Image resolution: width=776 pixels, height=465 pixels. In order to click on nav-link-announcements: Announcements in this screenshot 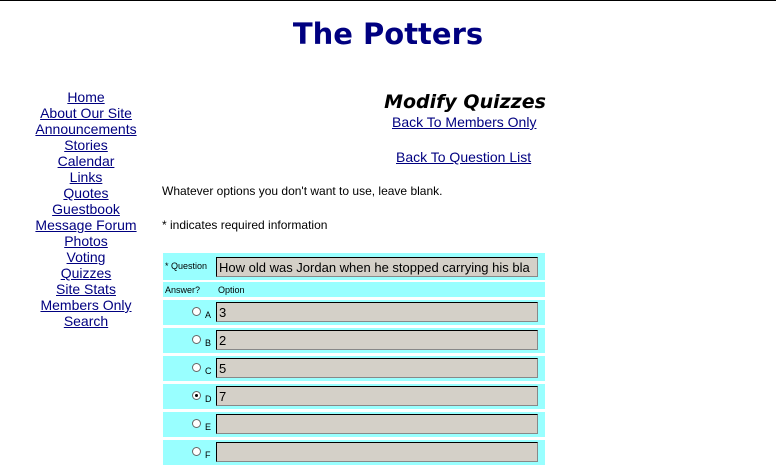, I will do `click(86, 129)`.